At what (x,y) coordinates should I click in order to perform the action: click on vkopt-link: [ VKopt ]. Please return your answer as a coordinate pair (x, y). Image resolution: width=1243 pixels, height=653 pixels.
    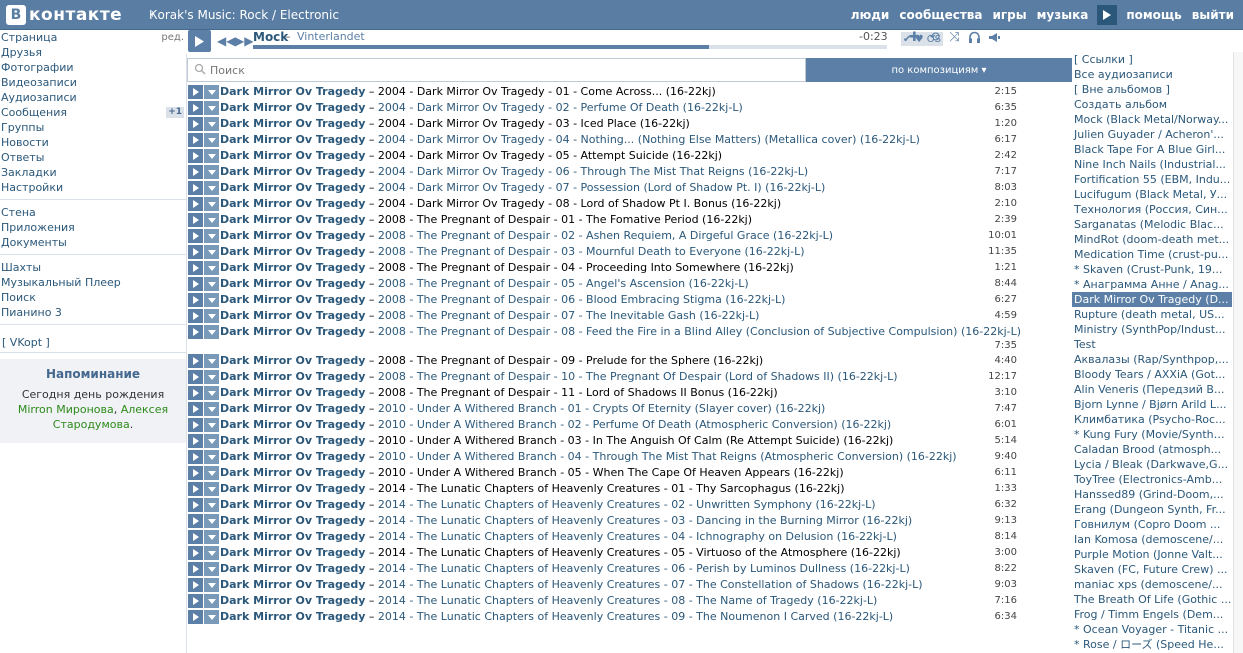
    Looking at the image, I should click on (93, 343).